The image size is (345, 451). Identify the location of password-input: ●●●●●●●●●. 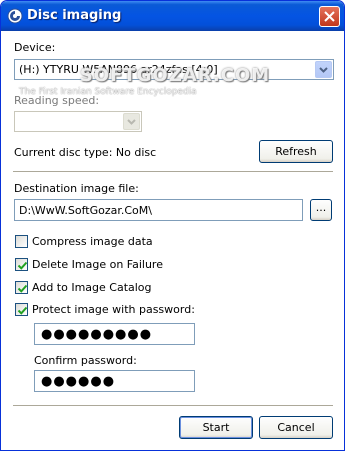
(114, 334).